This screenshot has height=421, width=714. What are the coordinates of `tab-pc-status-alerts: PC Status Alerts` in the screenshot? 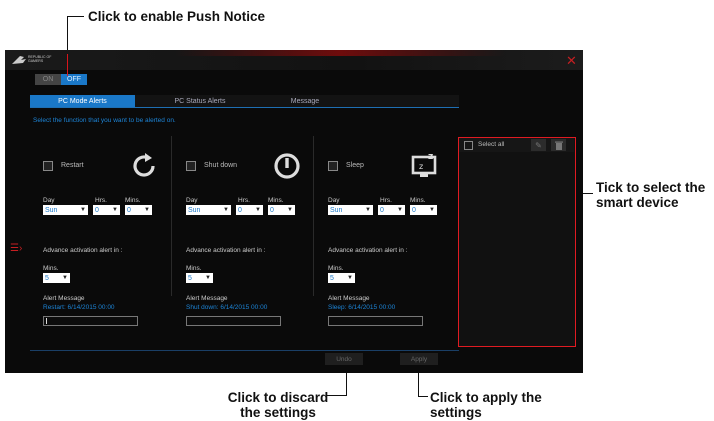 It's located at (200, 101).